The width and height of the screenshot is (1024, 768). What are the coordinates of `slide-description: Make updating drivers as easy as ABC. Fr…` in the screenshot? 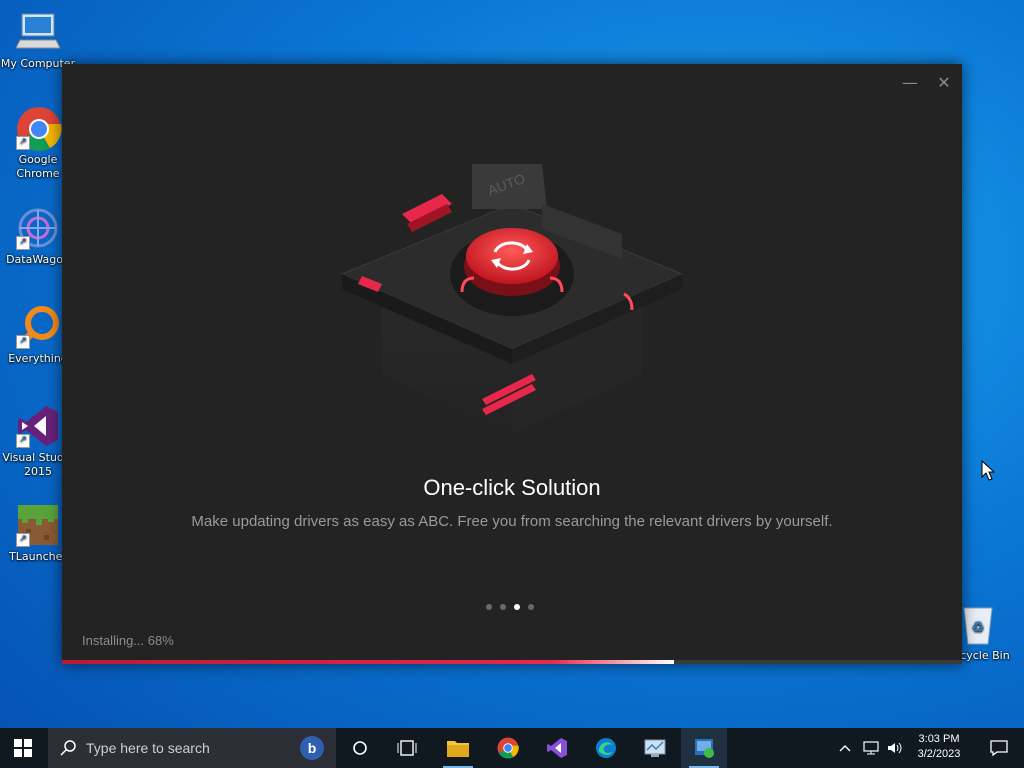 It's located at (512, 521).